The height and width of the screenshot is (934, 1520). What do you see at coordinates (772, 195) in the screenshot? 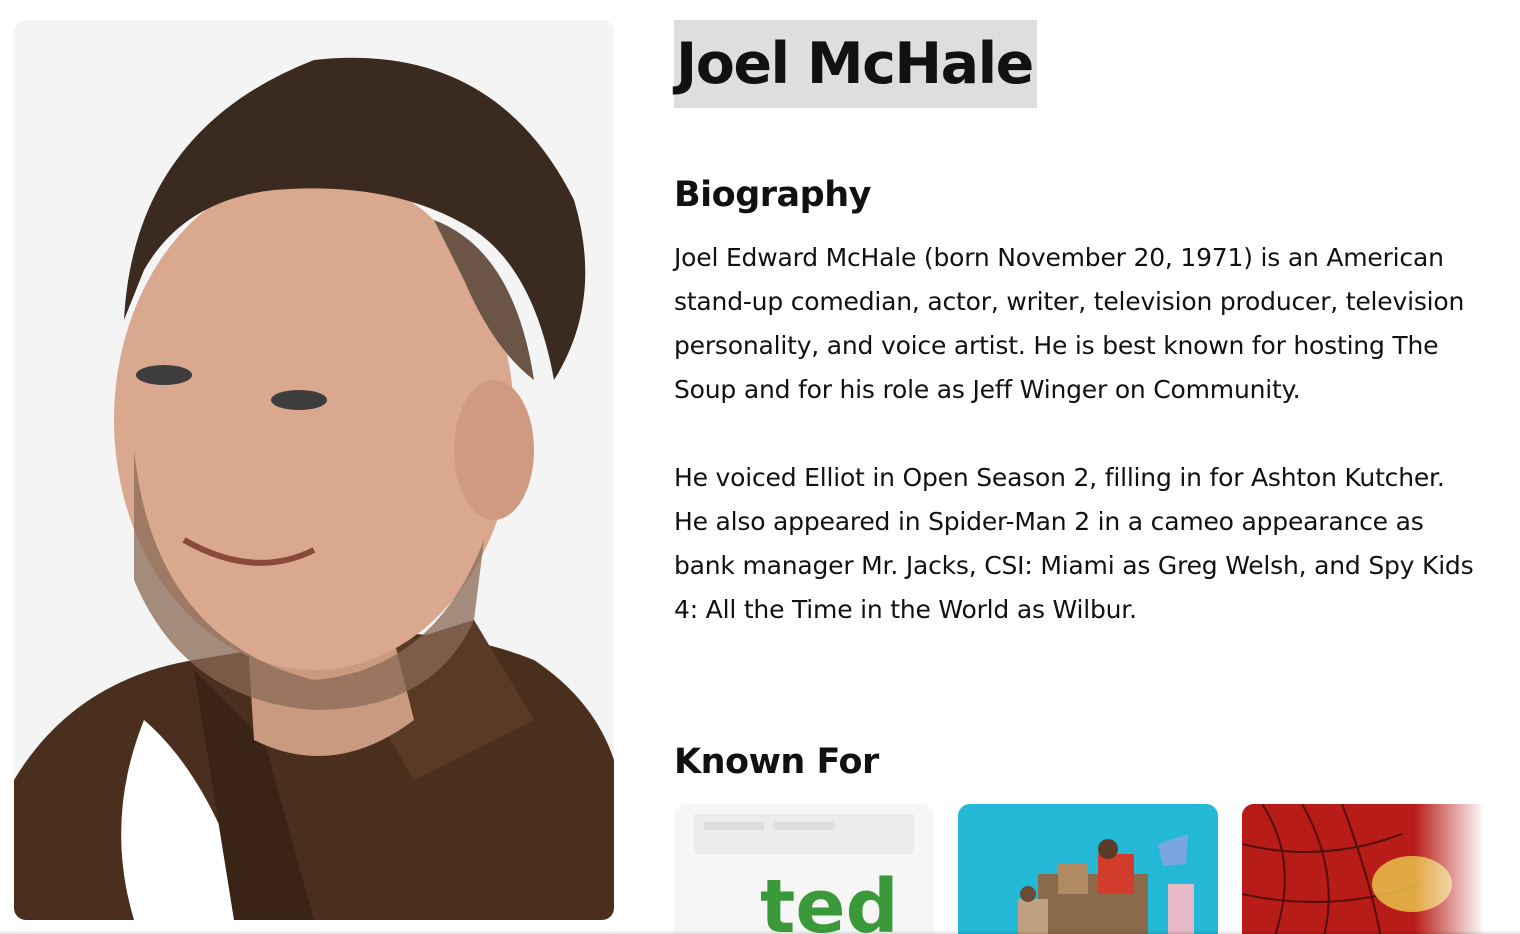
I see `biography-heading: Biography` at bounding box center [772, 195].